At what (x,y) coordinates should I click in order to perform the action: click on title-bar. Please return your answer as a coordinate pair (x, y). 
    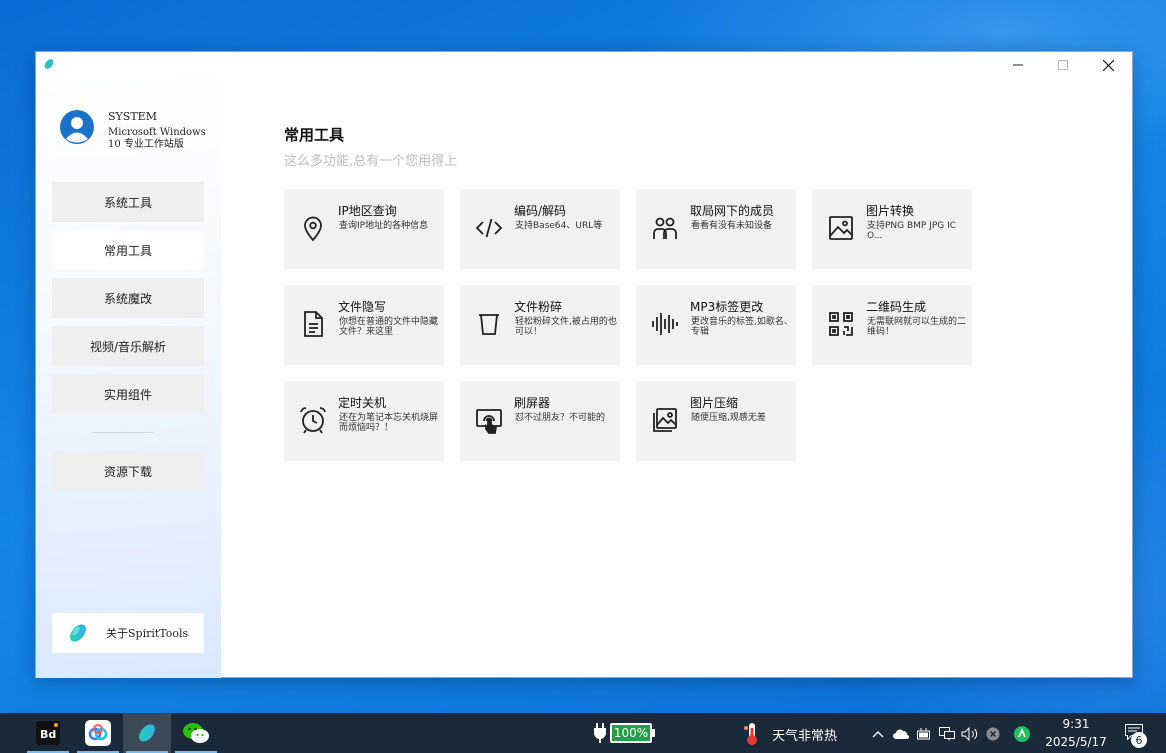
    Looking at the image, I should click on (584, 65).